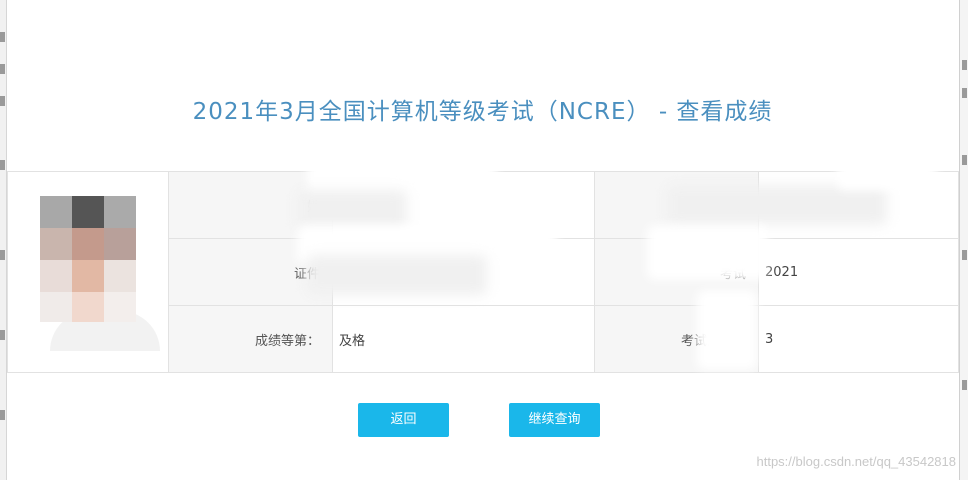 The image size is (968, 480). Describe the element at coordinates (100, 273) in the screenshot. I see `candidate-photo` at that location.